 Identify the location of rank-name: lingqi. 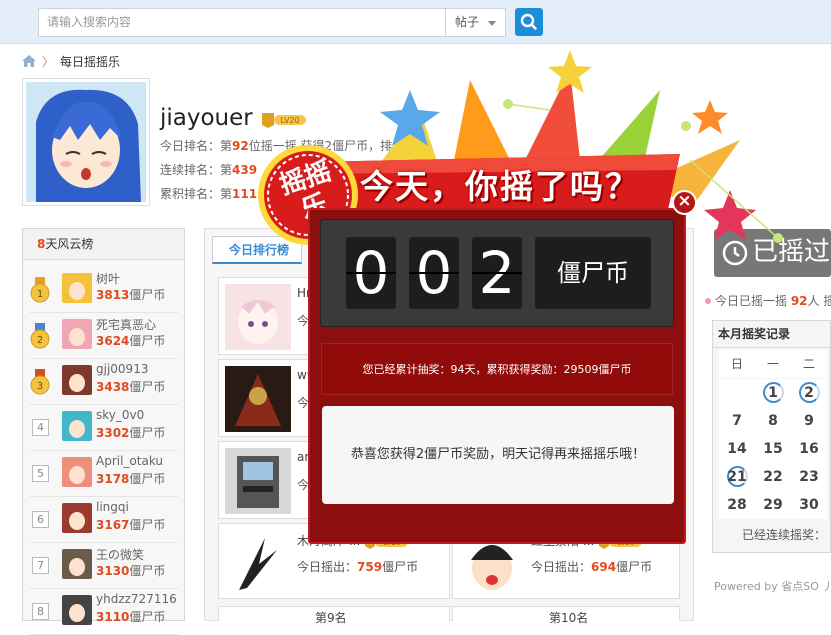
(112, 507).